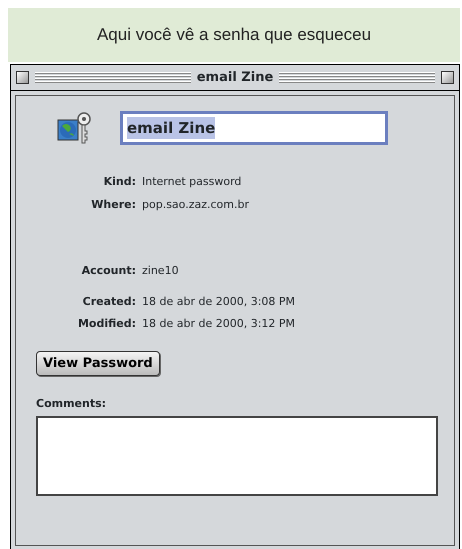 The image size is (462, 549). Describe the element at coordinates (98, 363) in the screenshot. I see `view-password-button: View Password` at that location.